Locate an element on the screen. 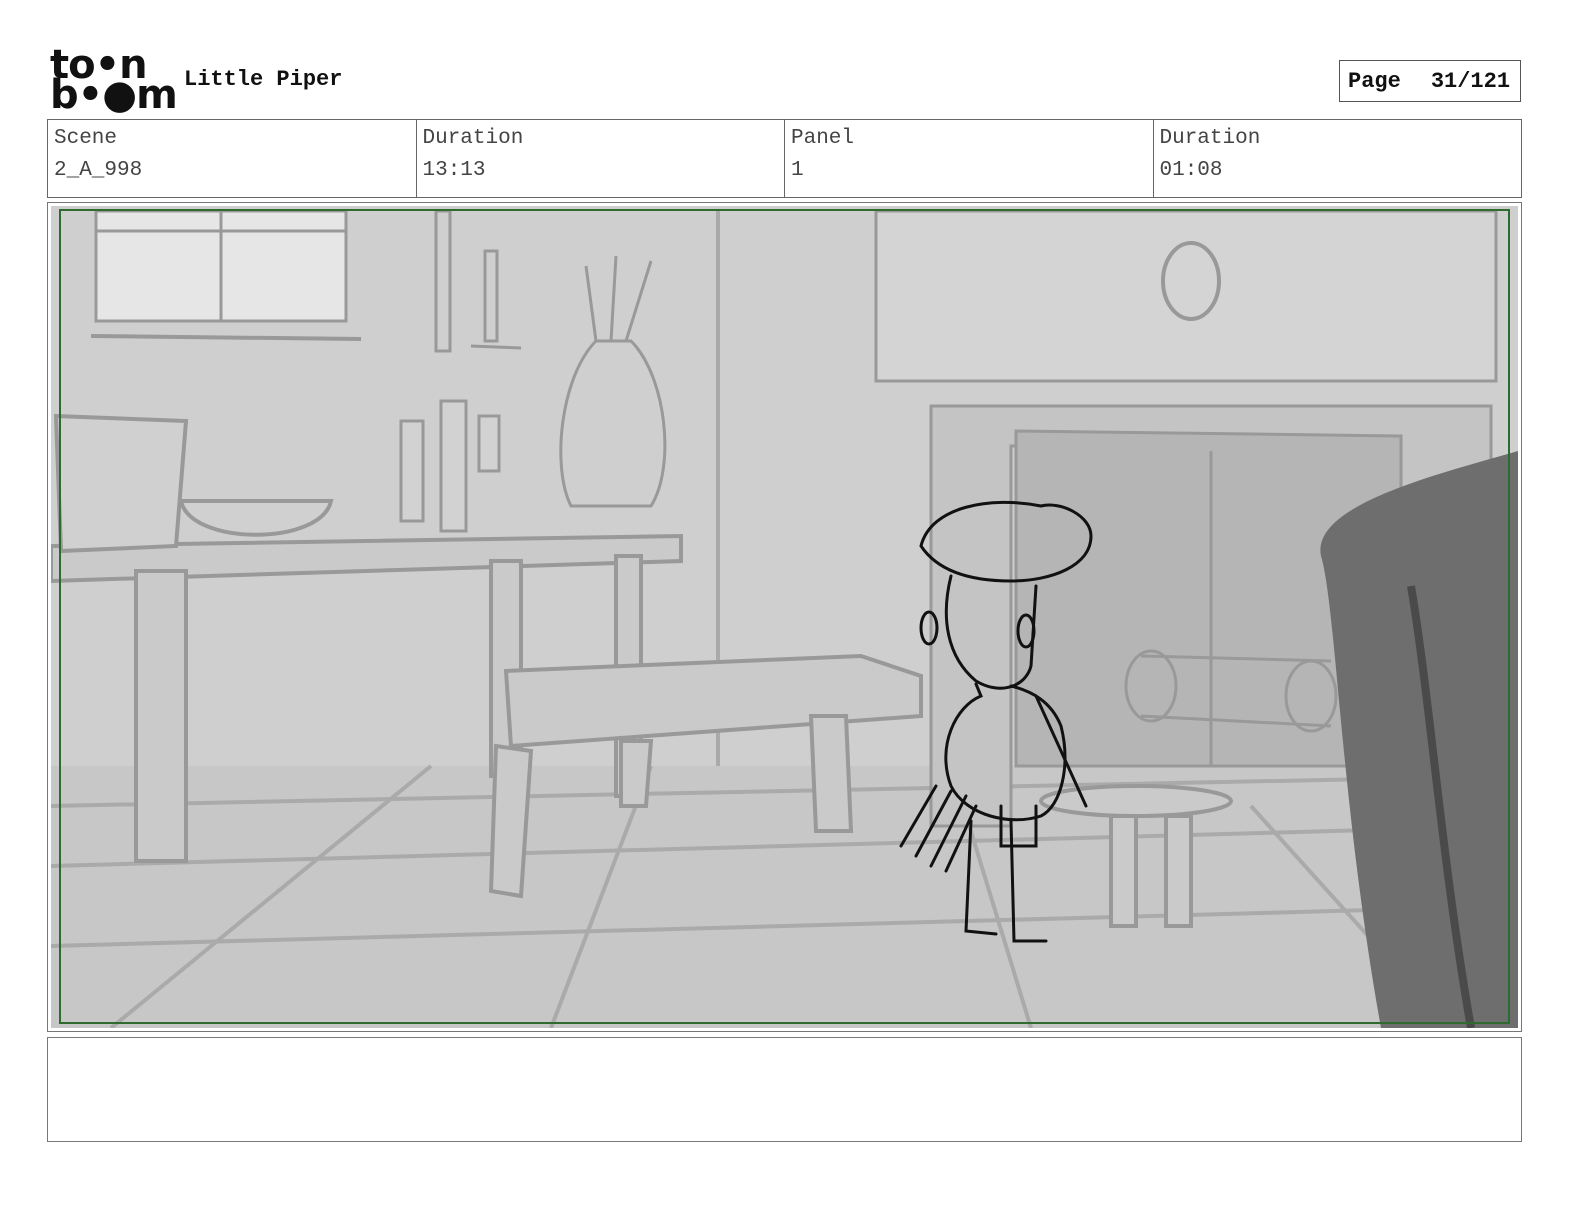 The width and height of the screenshot is (1584, 1224). panel-notes-box is located at coordinates (784, 1089).